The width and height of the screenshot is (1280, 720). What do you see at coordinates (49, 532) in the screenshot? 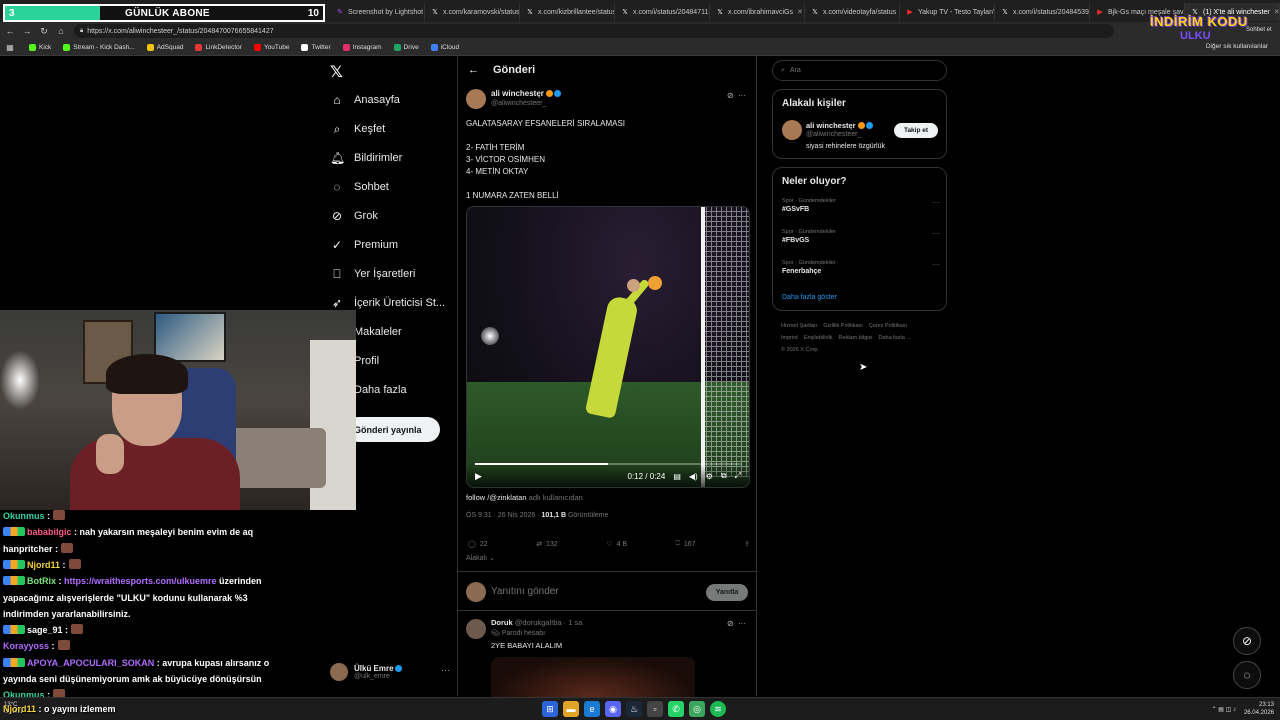
I see `chat-username: bababilgic` at bounding box center [49, 532].